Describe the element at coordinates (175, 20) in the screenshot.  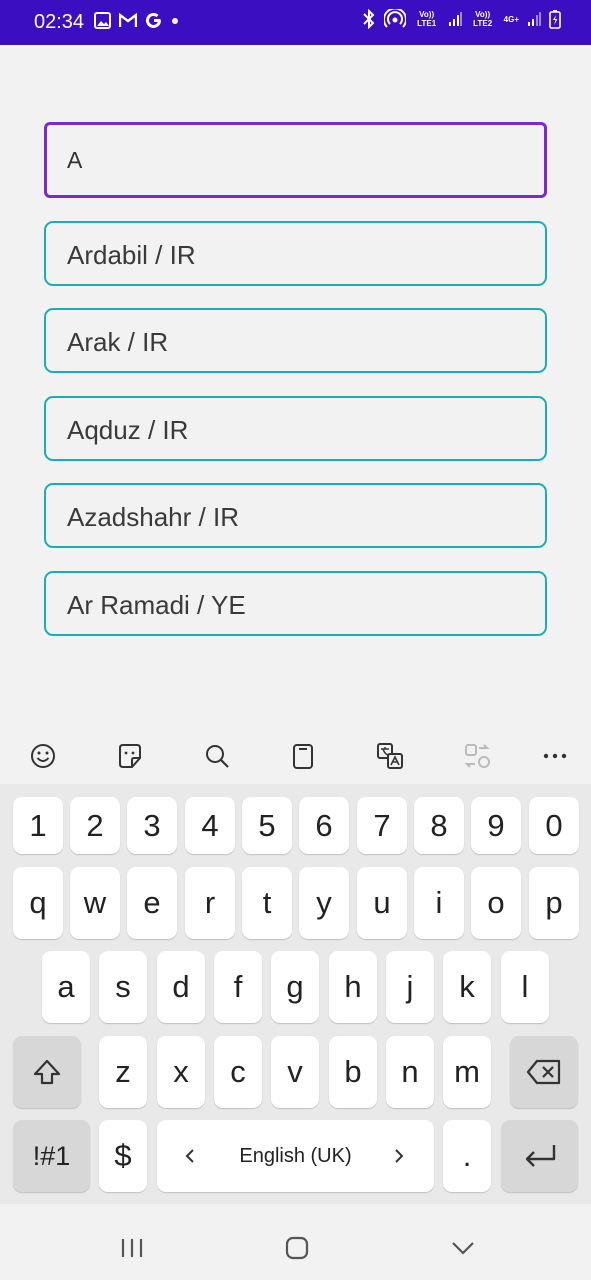
I see `dot-icon` at that location.